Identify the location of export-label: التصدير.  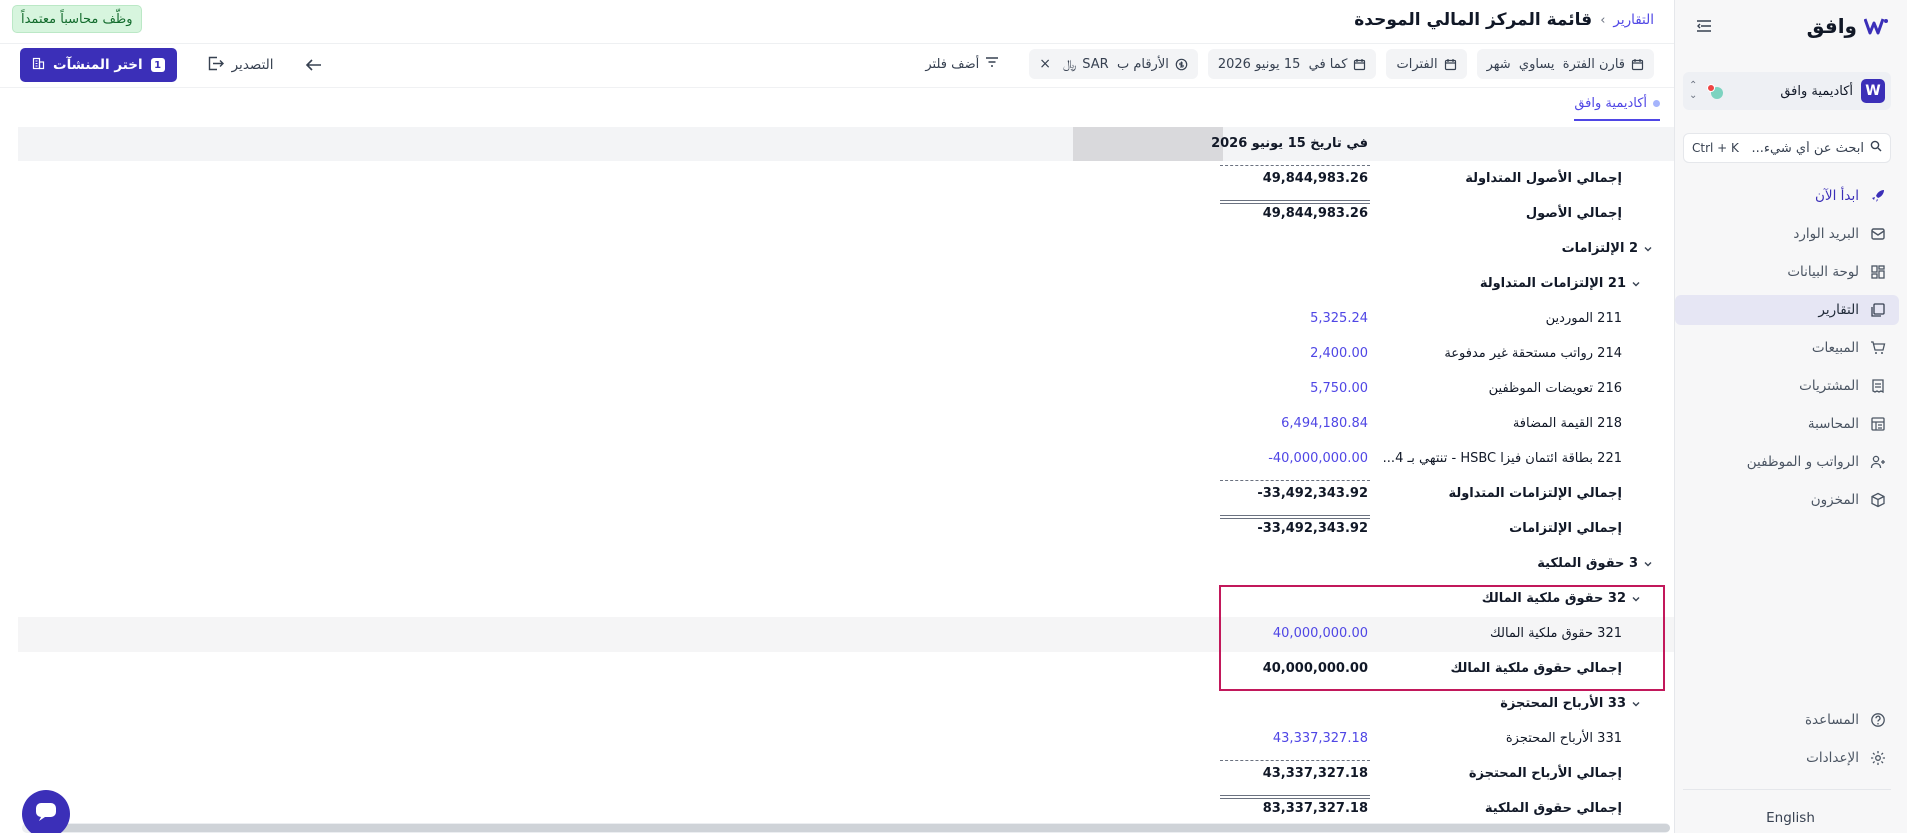
(252, 65).